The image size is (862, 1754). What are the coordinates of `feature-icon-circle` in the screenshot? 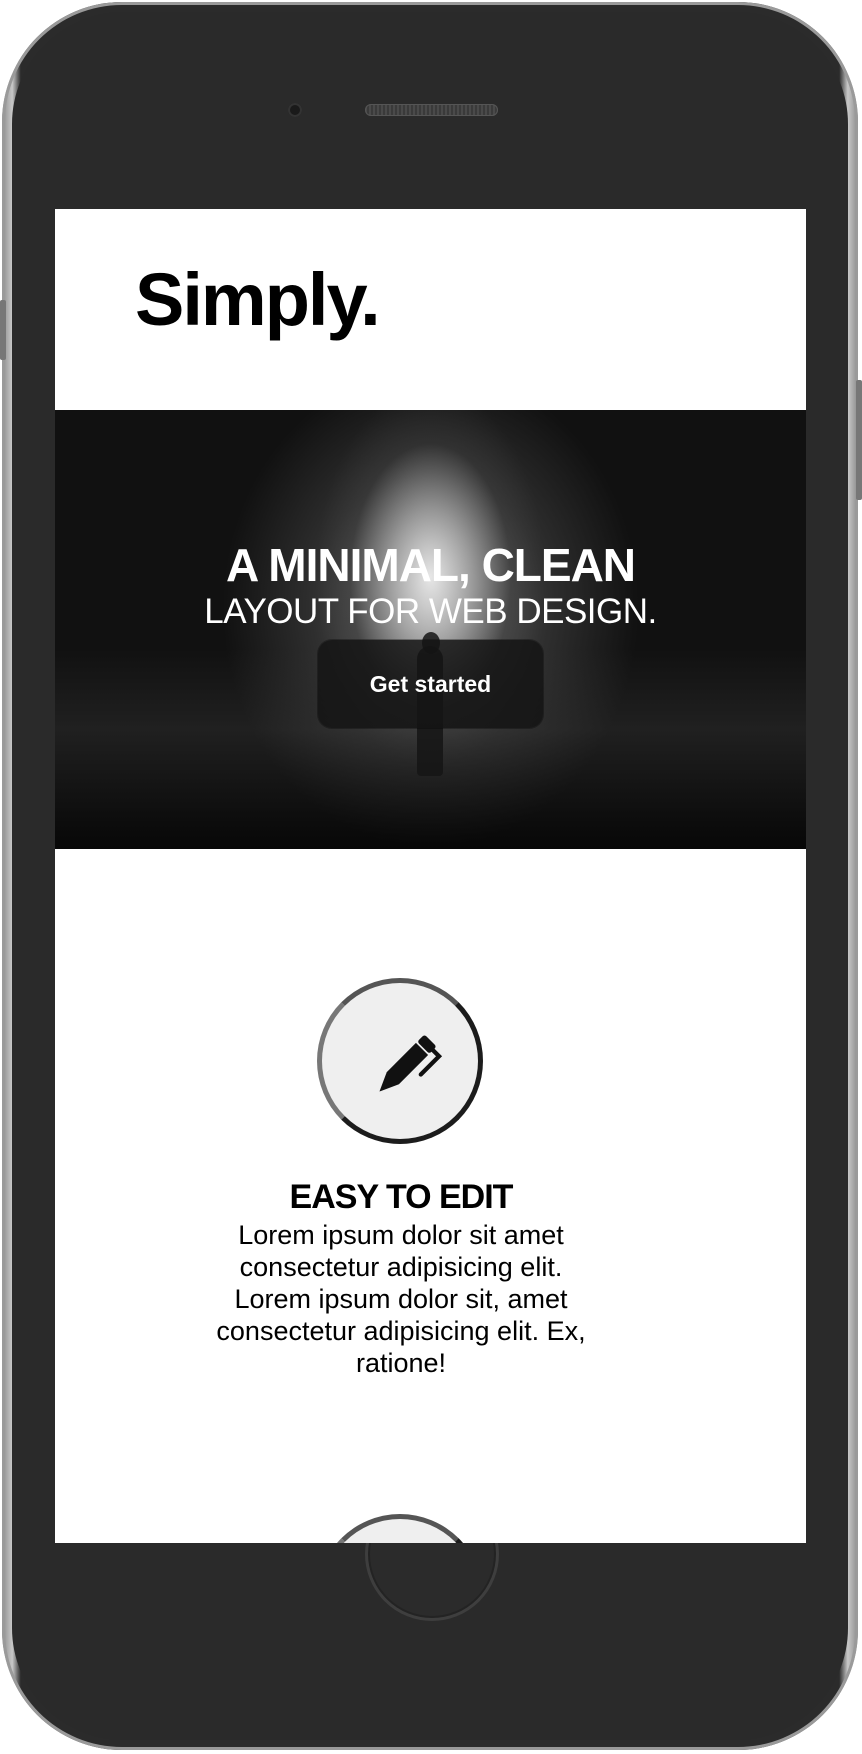 It's located at (400, 1061).